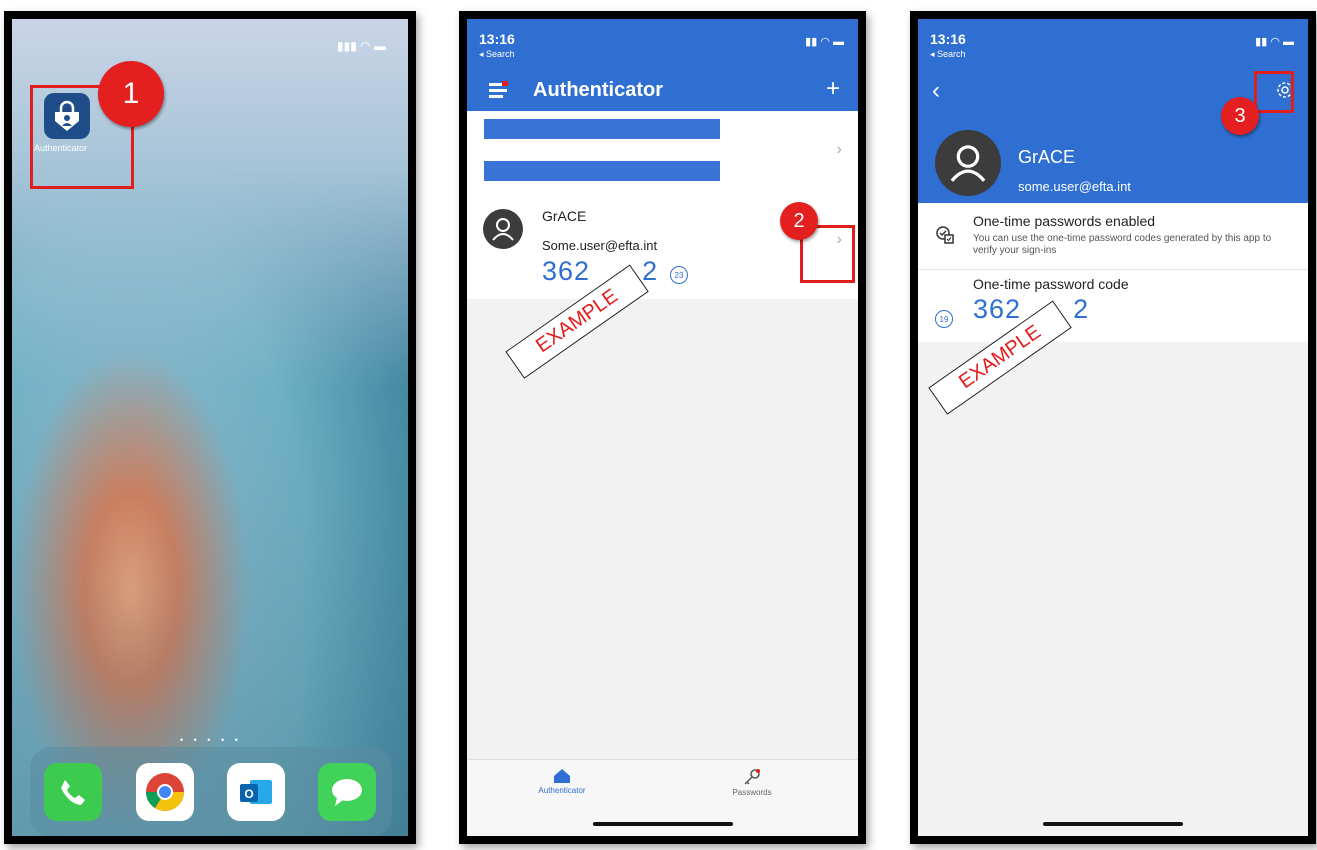 This screenshot has height=850, width=1317. Describe the element at coordinates (1274, 92) in the screenshot. I see `highlight-box-settings` at that location.